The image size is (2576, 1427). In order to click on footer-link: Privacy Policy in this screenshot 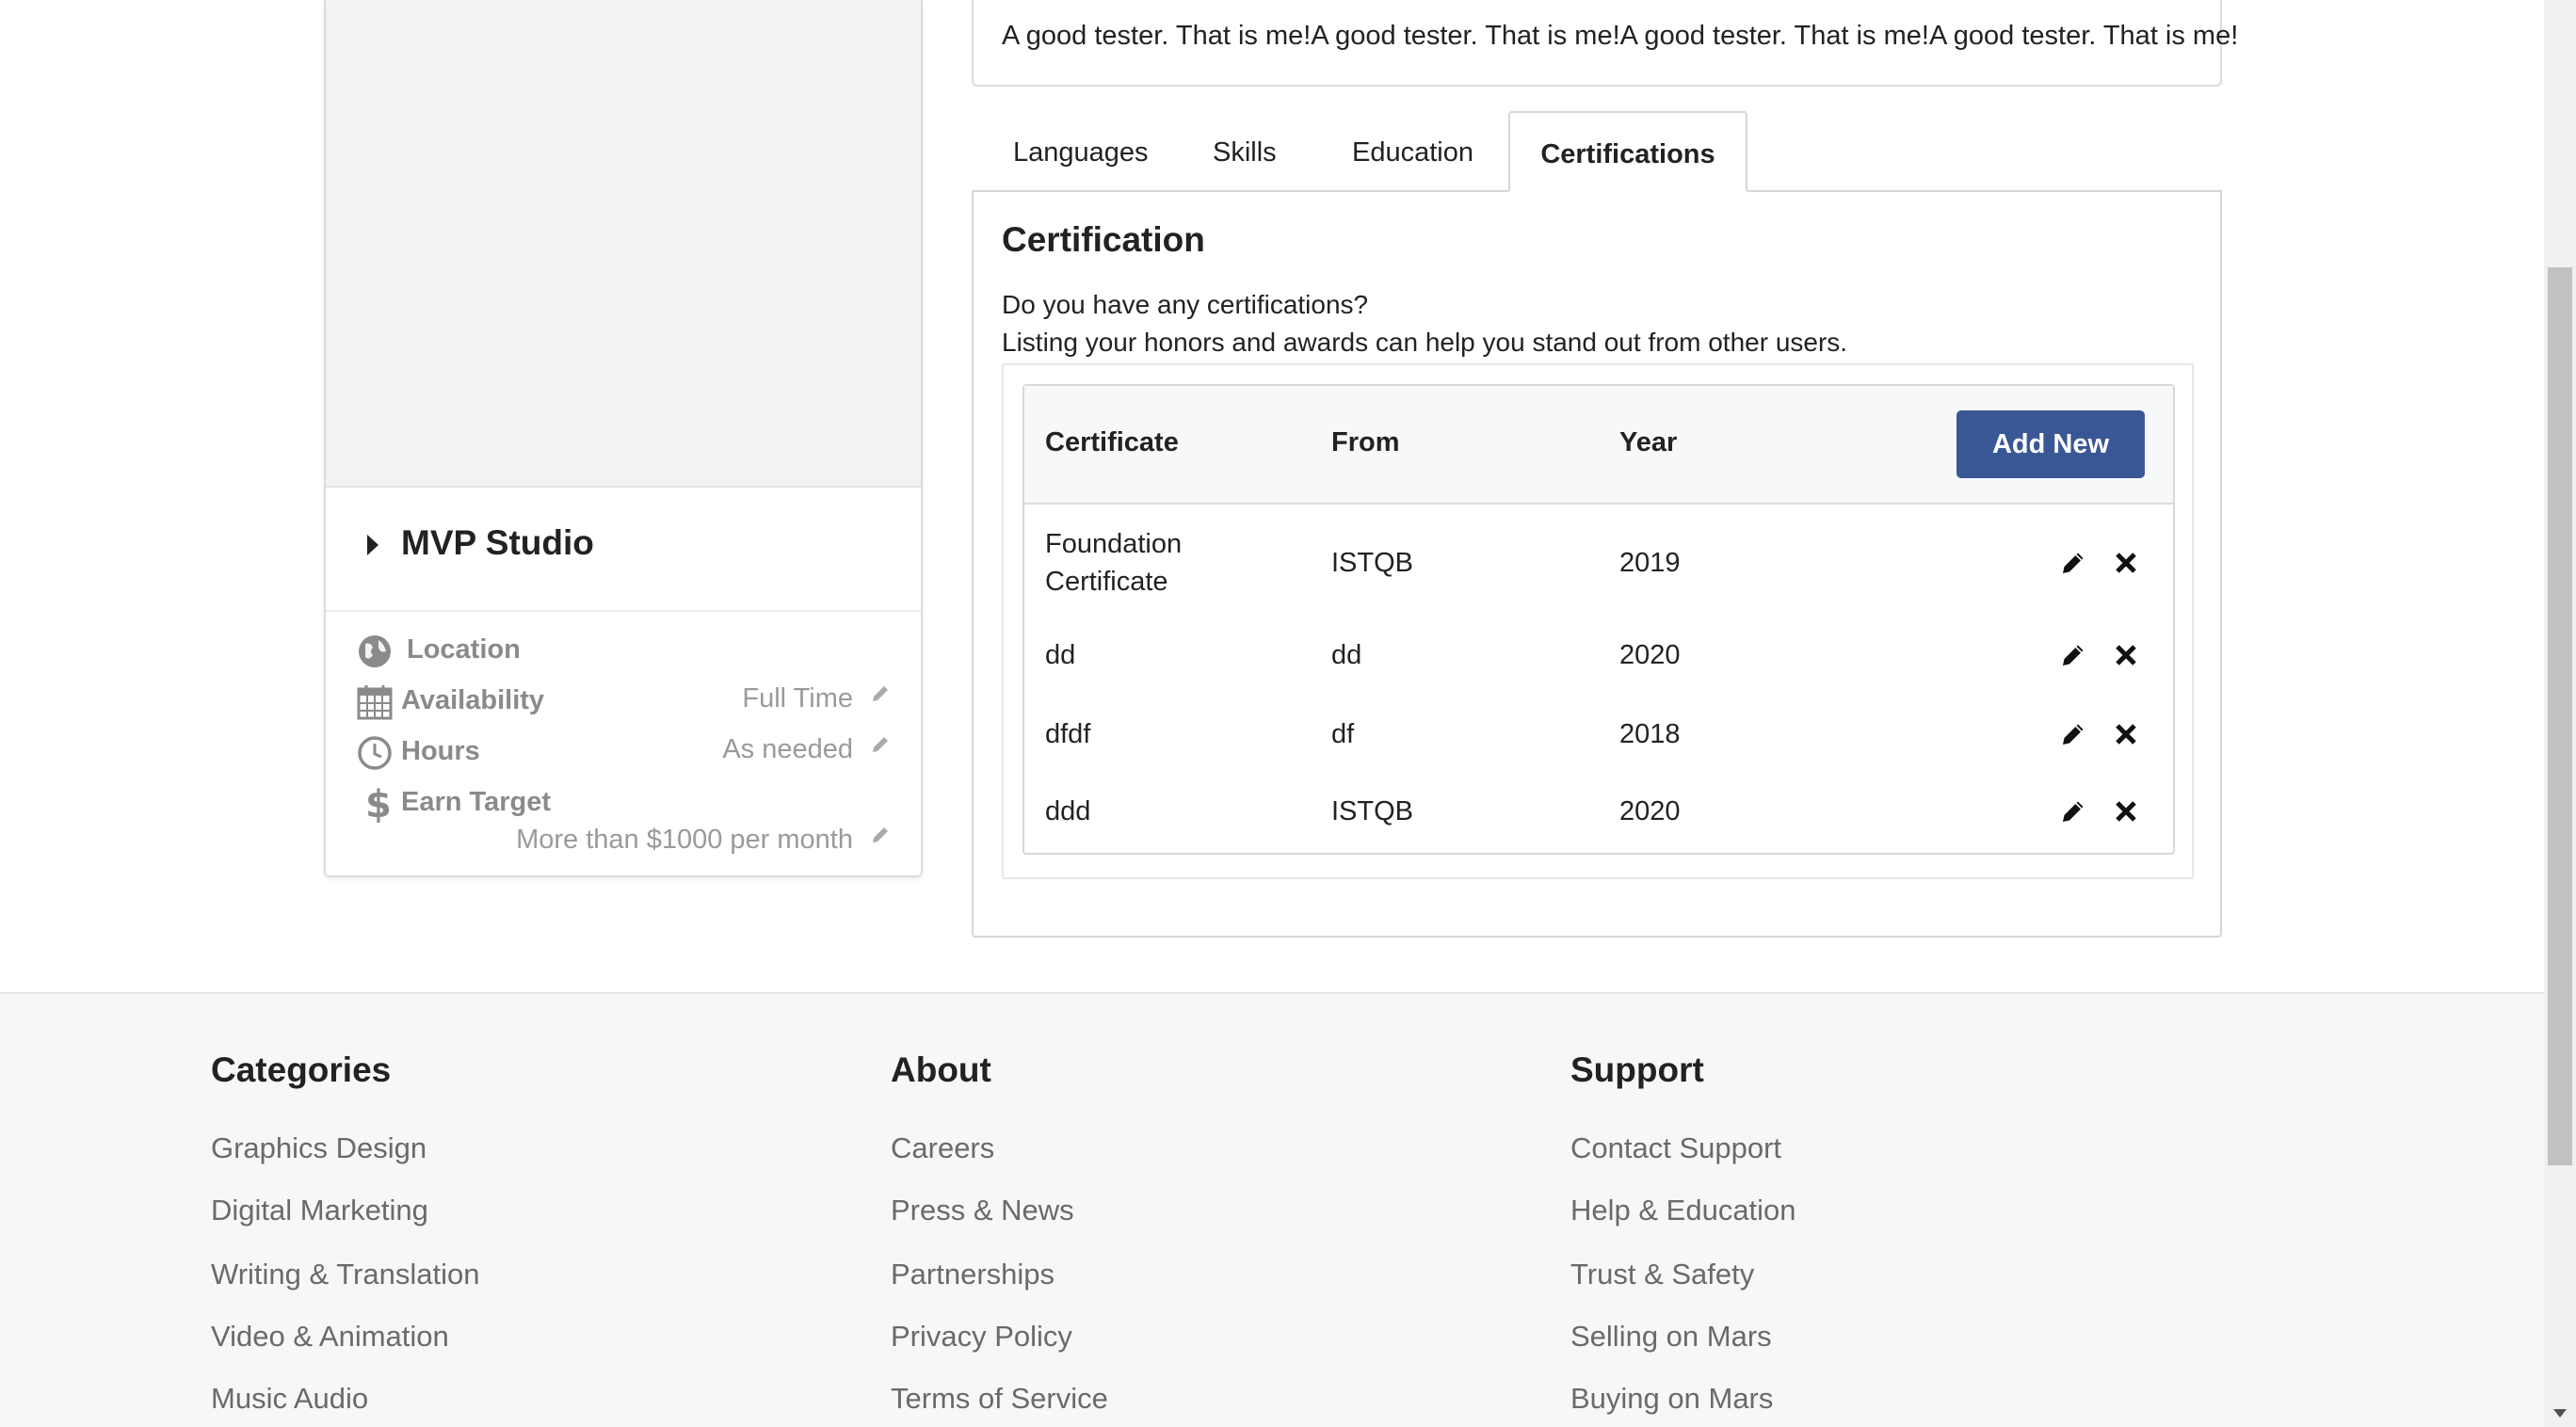, I will do `click(981, 1337)`.